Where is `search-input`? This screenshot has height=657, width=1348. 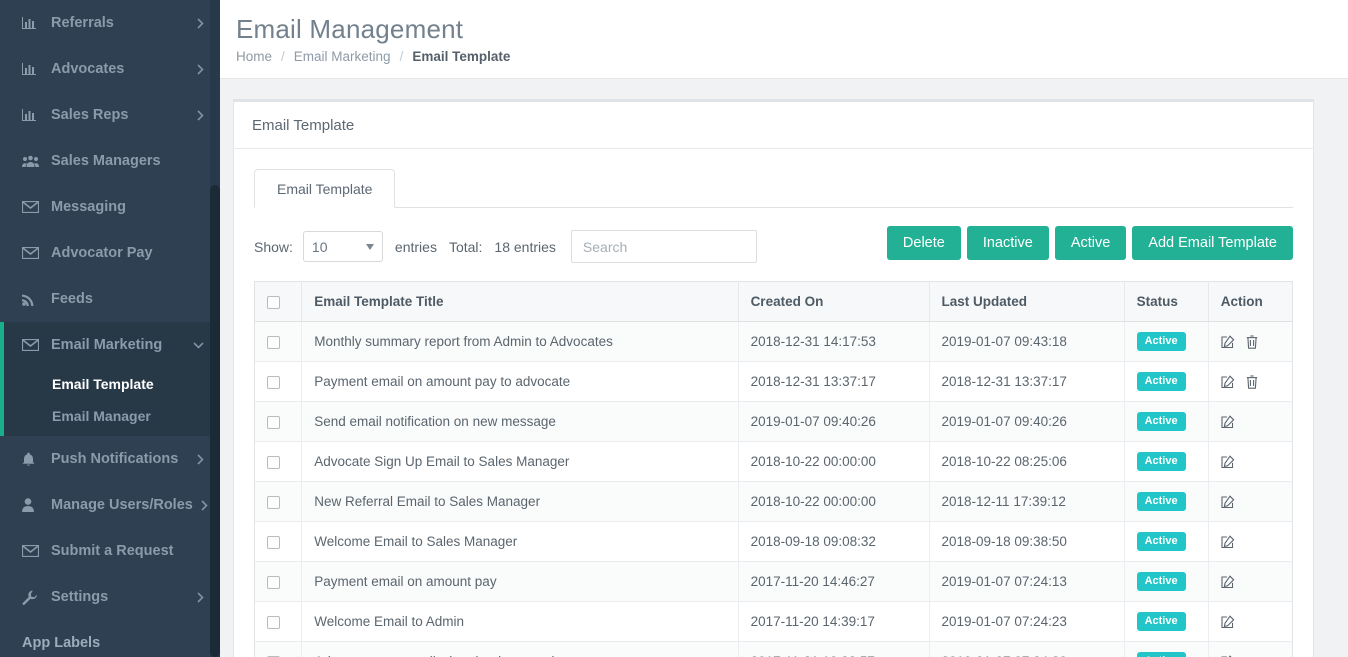 search-input is located at coordinates (663, 246).